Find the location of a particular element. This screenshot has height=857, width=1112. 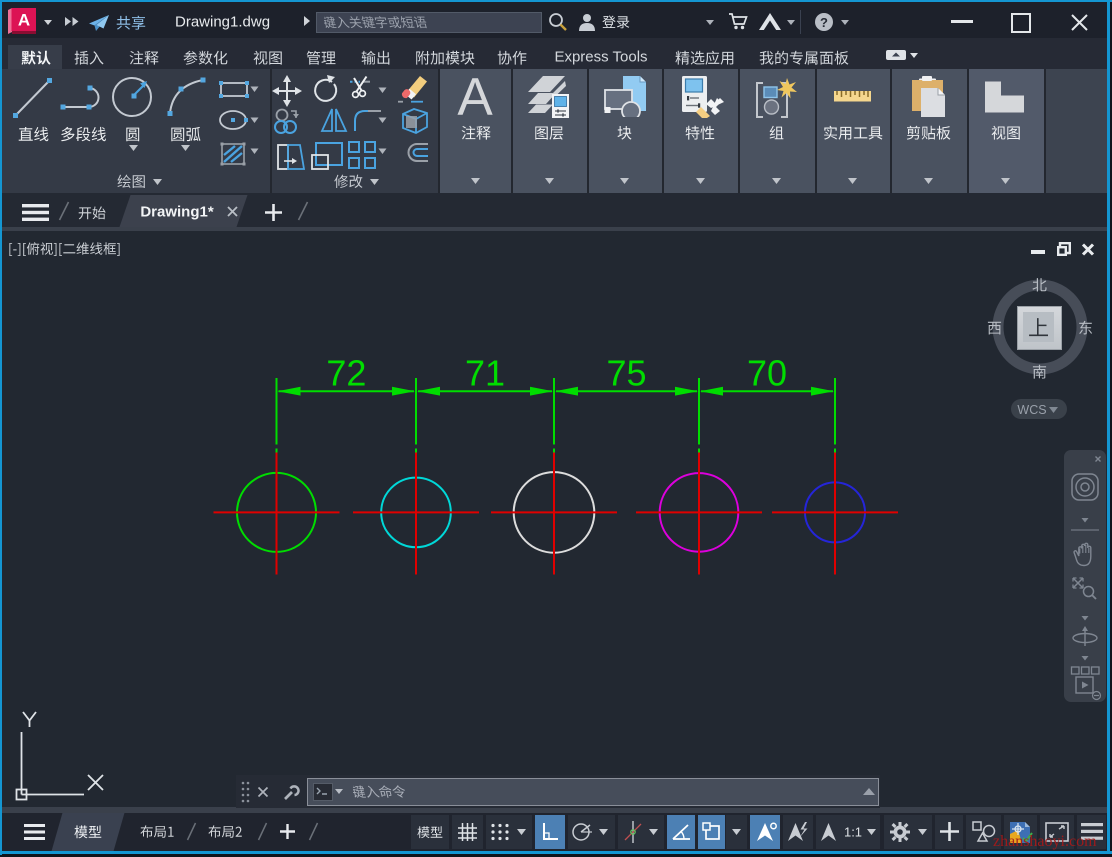

svg-text: 72 is located at coordinates (346, 373).